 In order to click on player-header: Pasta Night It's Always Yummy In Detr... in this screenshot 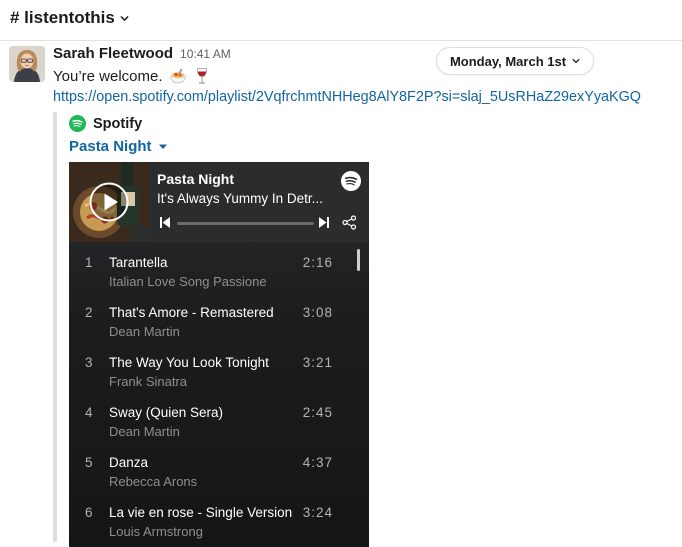, I will do `click(219, 202)`.